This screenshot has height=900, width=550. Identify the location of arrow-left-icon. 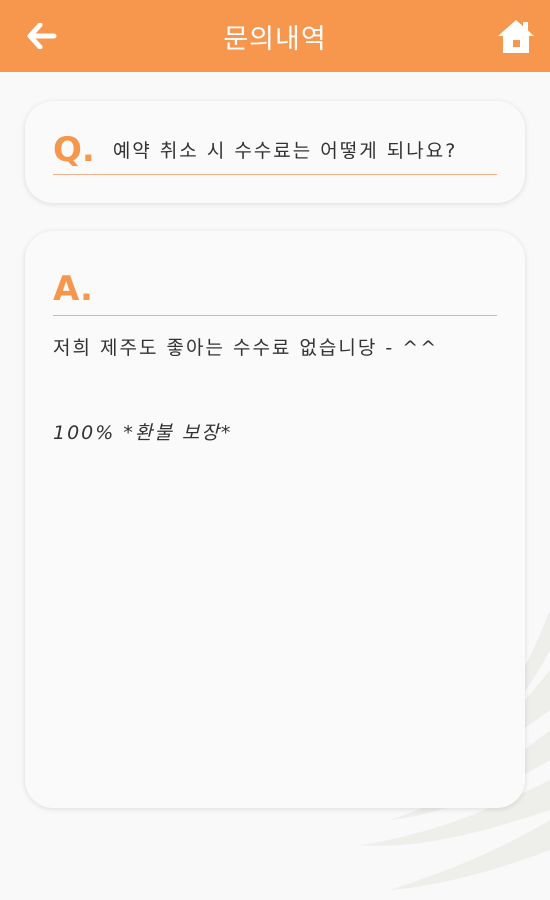
(42, 36).